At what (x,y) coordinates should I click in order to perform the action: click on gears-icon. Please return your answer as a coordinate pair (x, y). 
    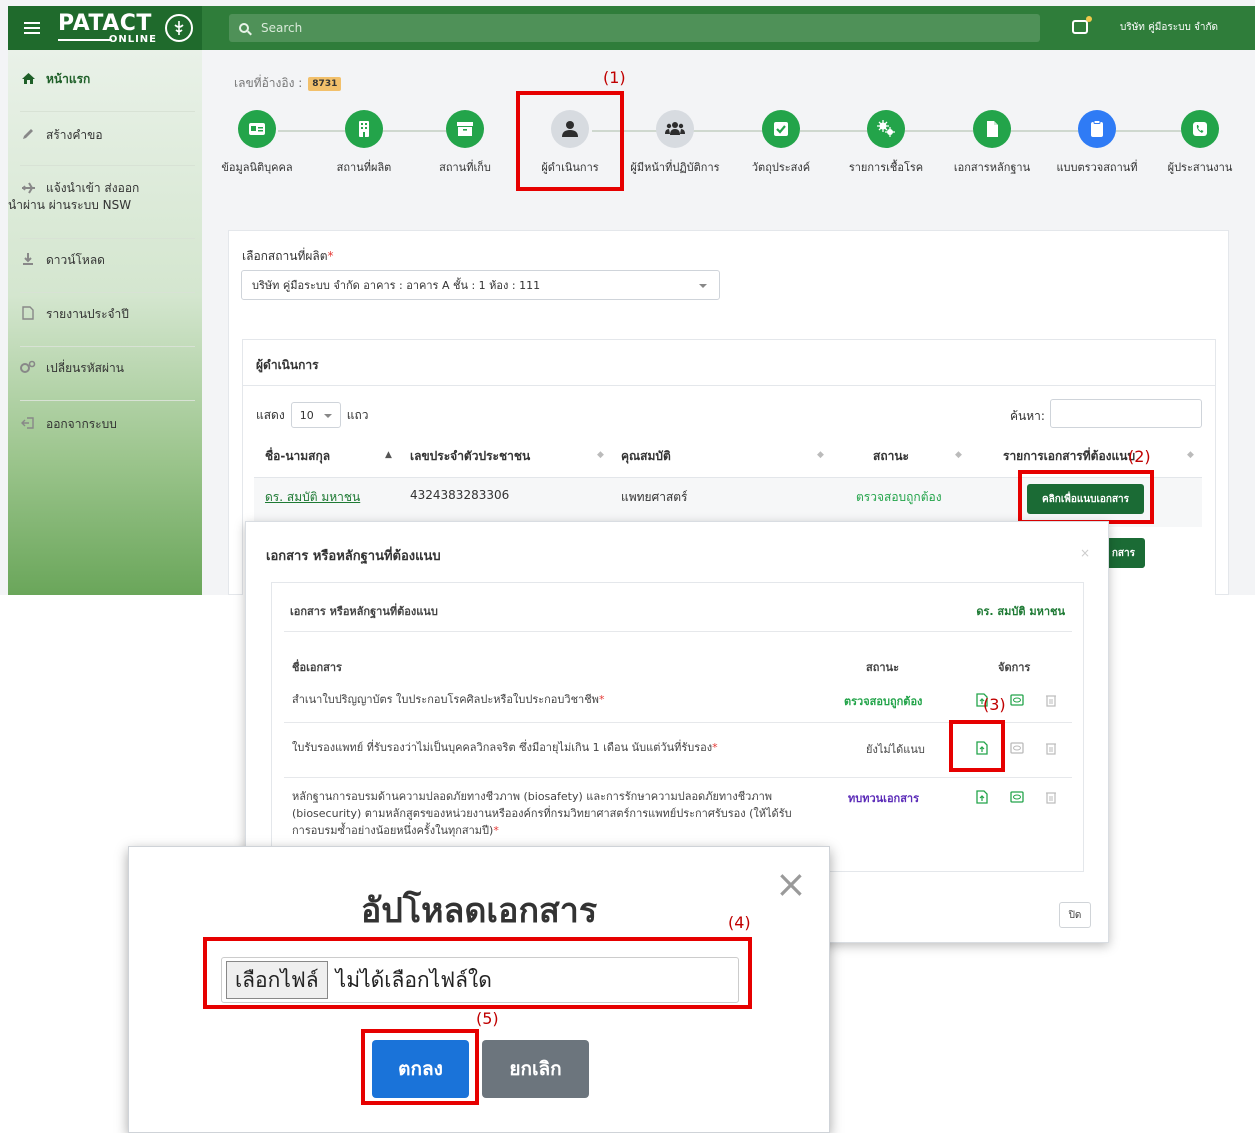
    Looking at the image, I should click on (28, 367).